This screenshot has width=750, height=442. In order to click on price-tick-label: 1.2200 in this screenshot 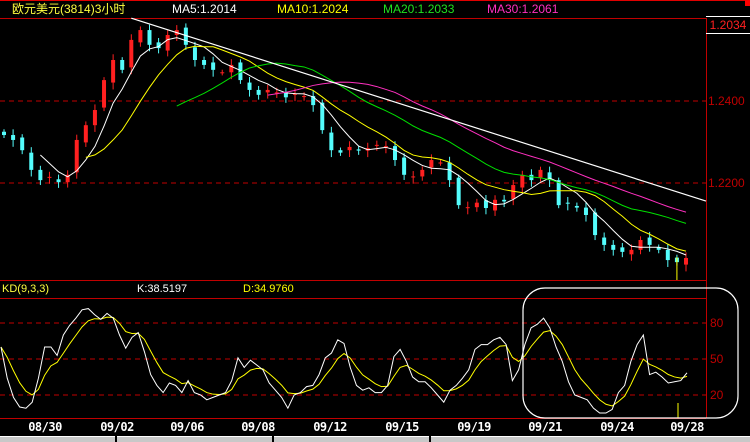, I will do `click(726, 183)`.